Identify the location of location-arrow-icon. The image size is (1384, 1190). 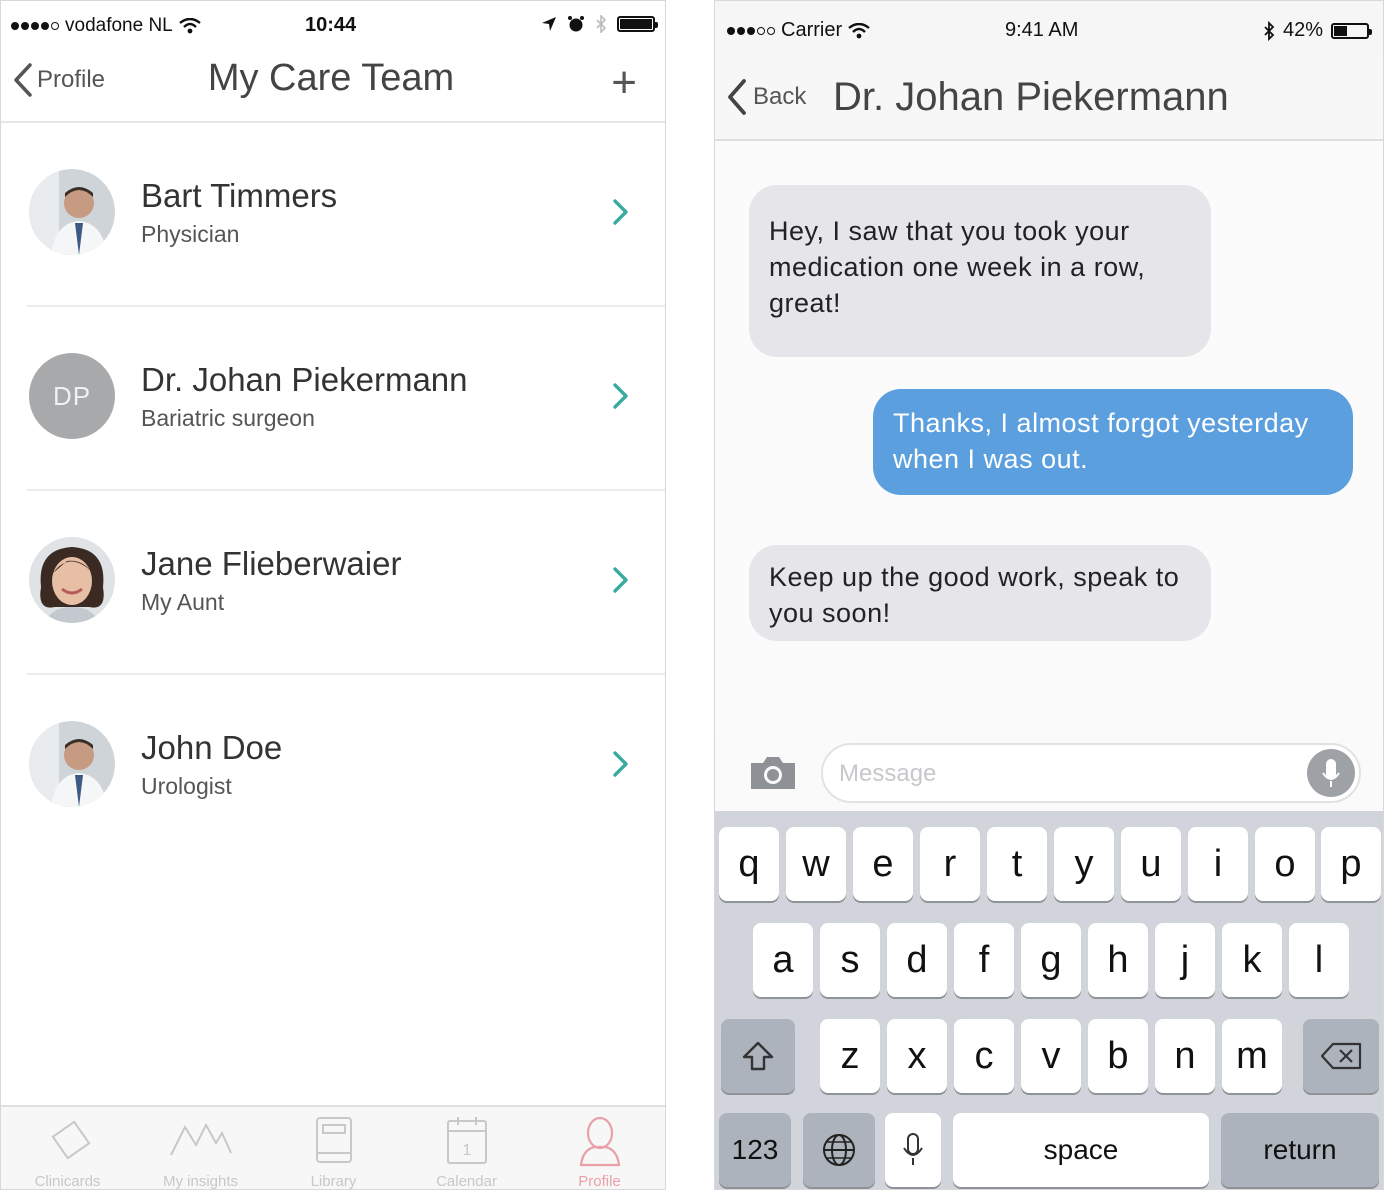
(549, 24).